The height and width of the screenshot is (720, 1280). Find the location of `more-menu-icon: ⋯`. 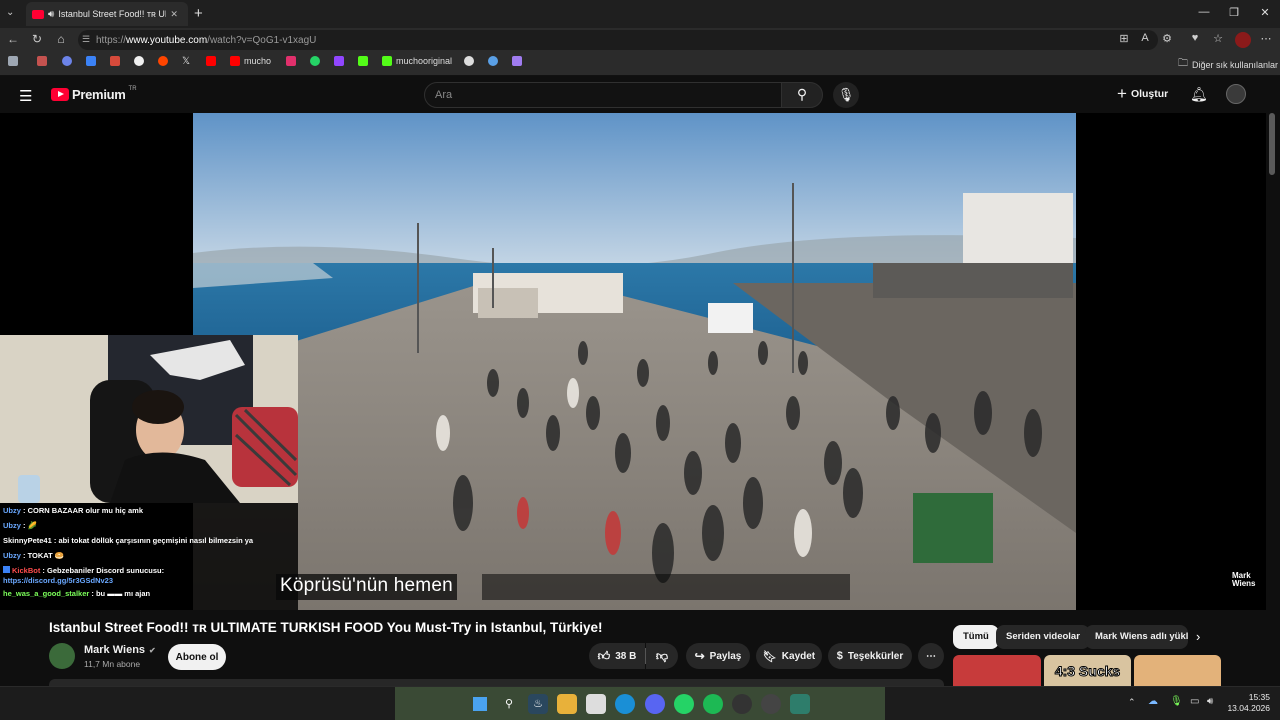

more-menu-icon: ⋯ is located at coordinates (1266, 38).